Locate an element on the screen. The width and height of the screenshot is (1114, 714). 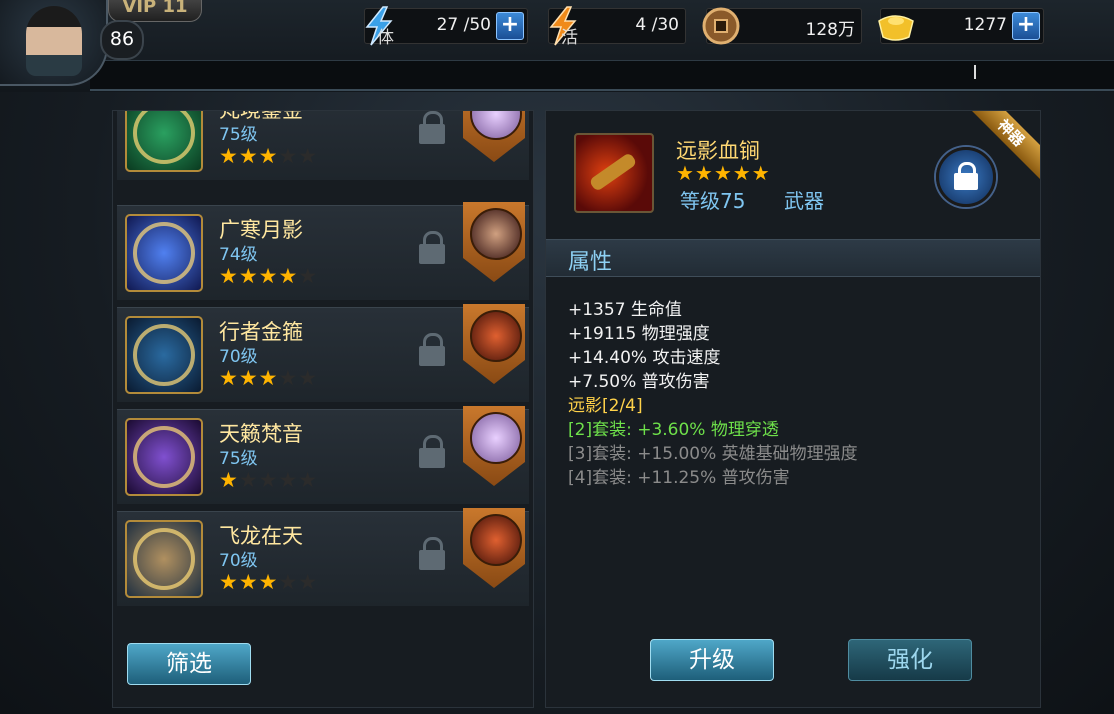
stat-line: +14.40% 攻击速度 is located at coordinates (644, 358).